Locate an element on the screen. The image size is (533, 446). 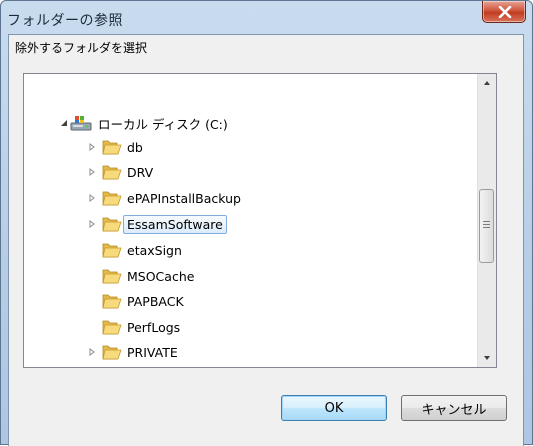
tree-item-label: EssamSoftware is located at coordinates (175, 224).